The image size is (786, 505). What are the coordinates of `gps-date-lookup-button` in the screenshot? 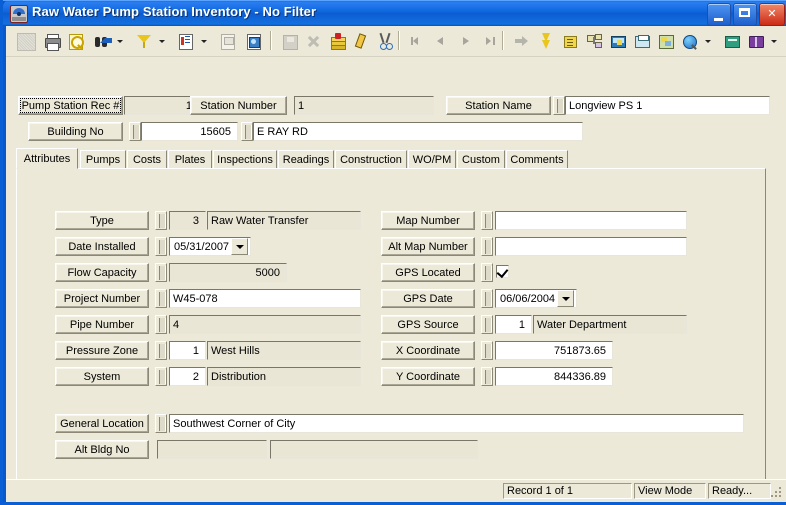 It's located at (487, 298).